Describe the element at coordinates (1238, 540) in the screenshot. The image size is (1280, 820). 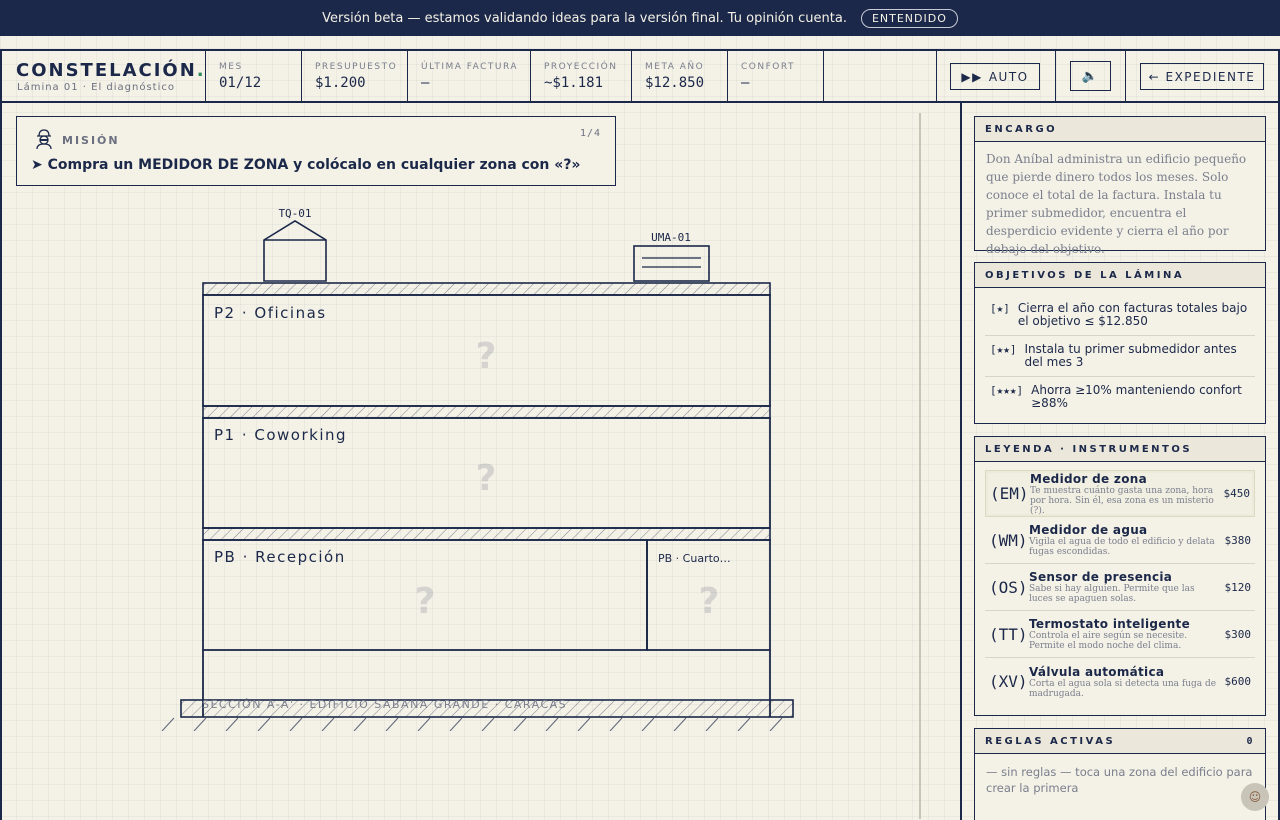
I see `instrument-price: $380` at that location.